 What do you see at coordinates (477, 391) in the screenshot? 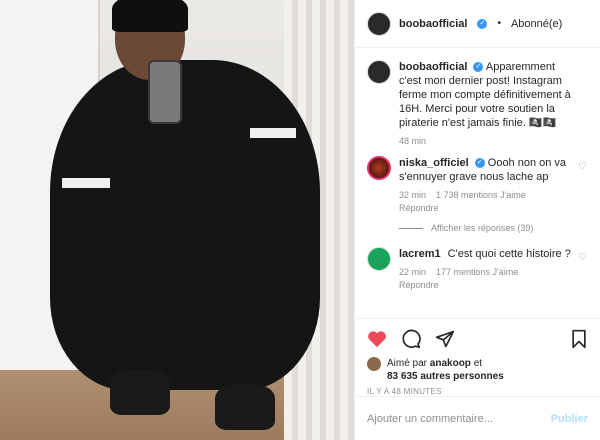
I see `post-timestamp: IL Y A 48 MINUTES` at bounding box center [477, 391].